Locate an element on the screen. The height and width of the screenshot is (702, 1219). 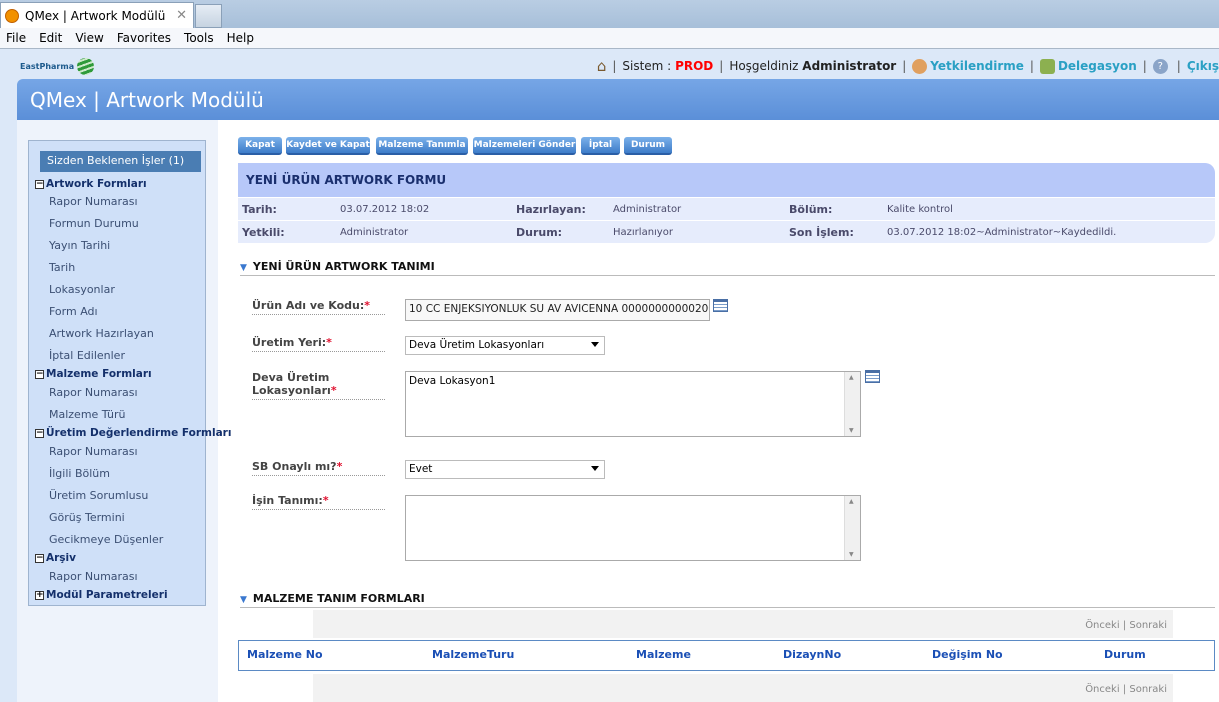
menu-edit: Edit is located at coordinates (51, 38).